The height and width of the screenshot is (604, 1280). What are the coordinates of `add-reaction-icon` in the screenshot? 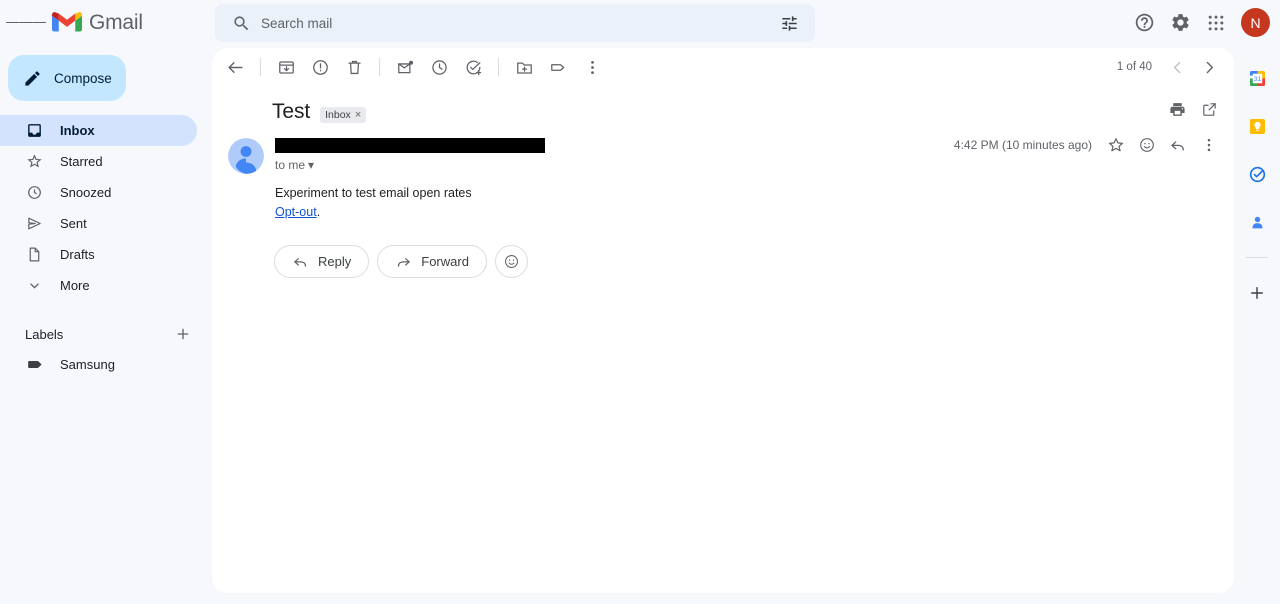 It's located at (1147, 145).